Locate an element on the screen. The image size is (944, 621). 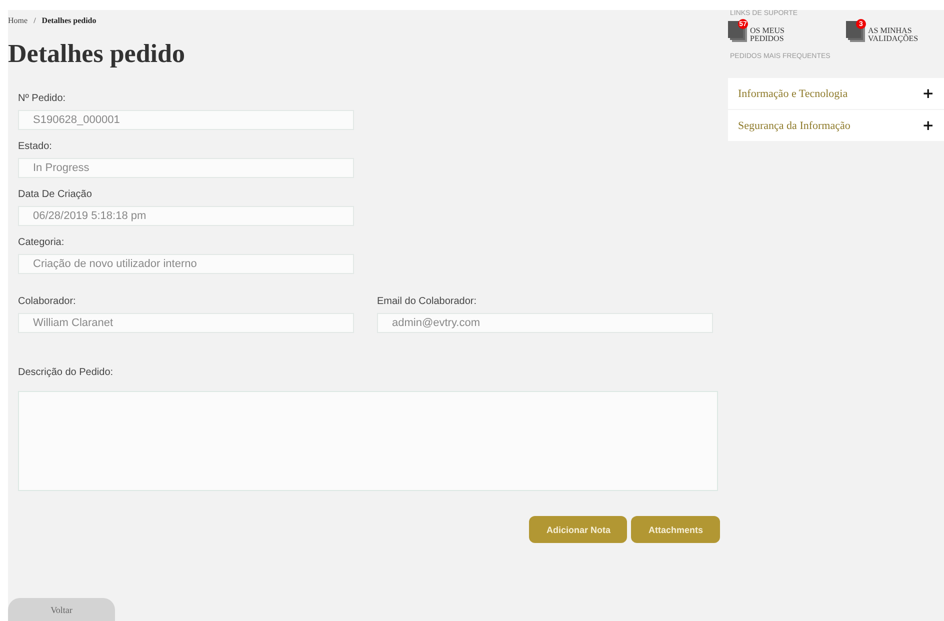
back-button: Voltar is located at coordinates (61, 609).